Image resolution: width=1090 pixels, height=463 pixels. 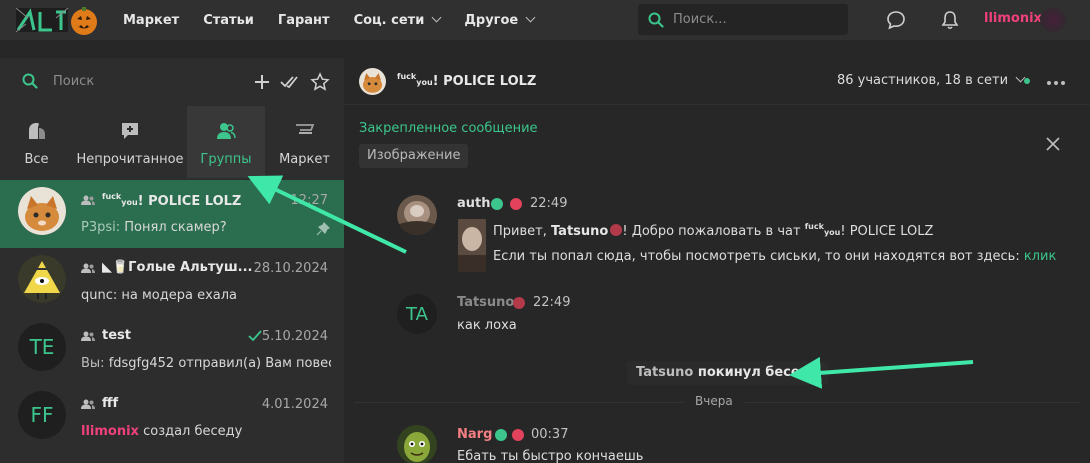 I want to click on pin-icon, so click(x=323, y=229).